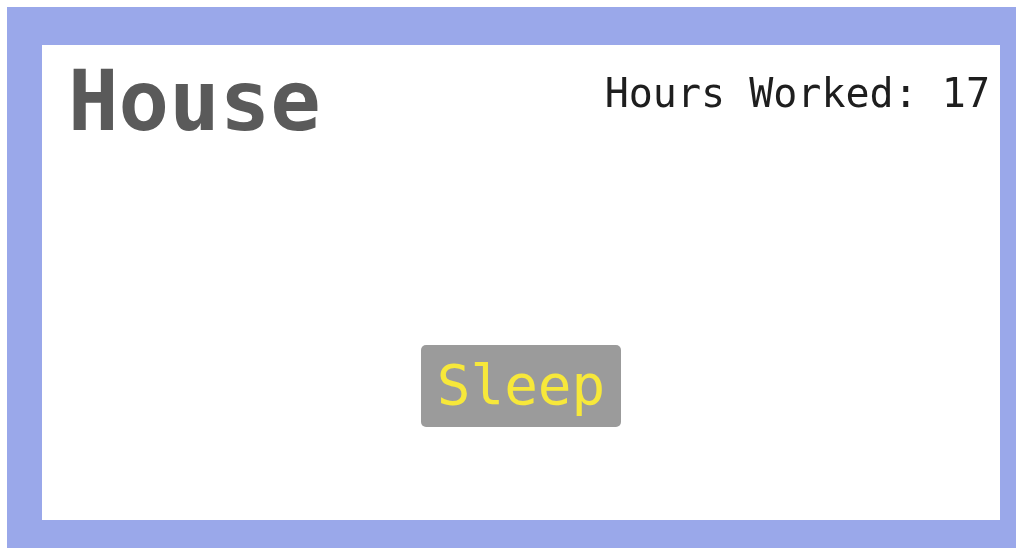  Describe the element at coordinates (194, 101) in the screenshot. I see `location-title: House` at that location.